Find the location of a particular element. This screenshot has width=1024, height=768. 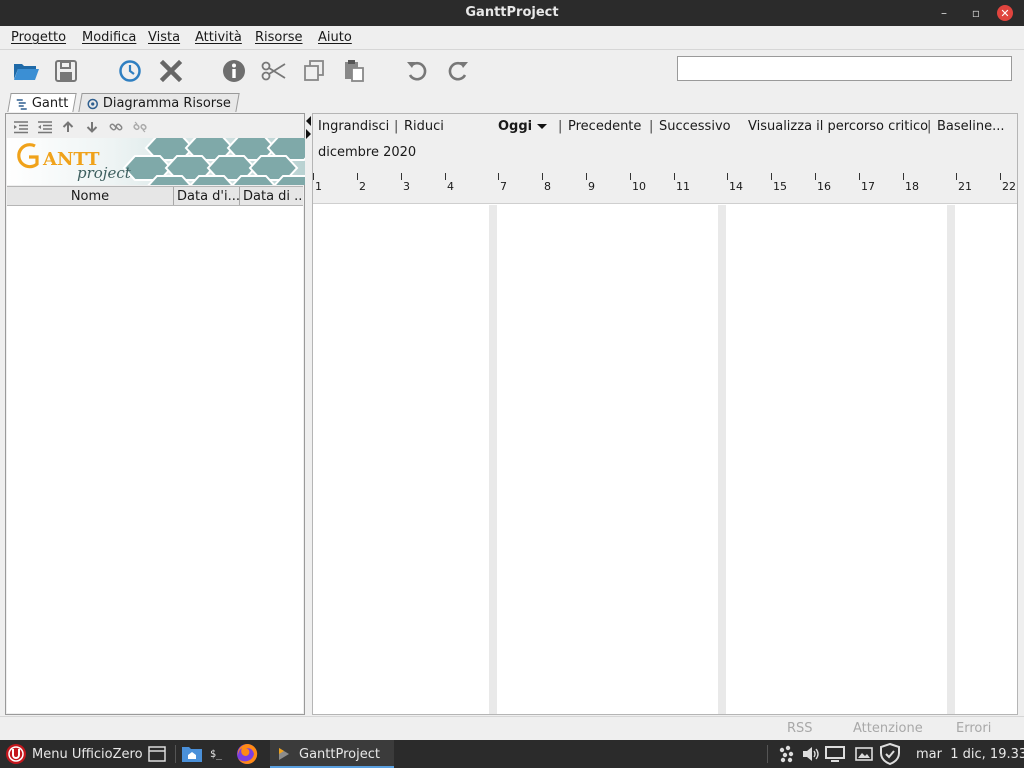

ganttproject-app-icon is located at coordinates (284, 754).